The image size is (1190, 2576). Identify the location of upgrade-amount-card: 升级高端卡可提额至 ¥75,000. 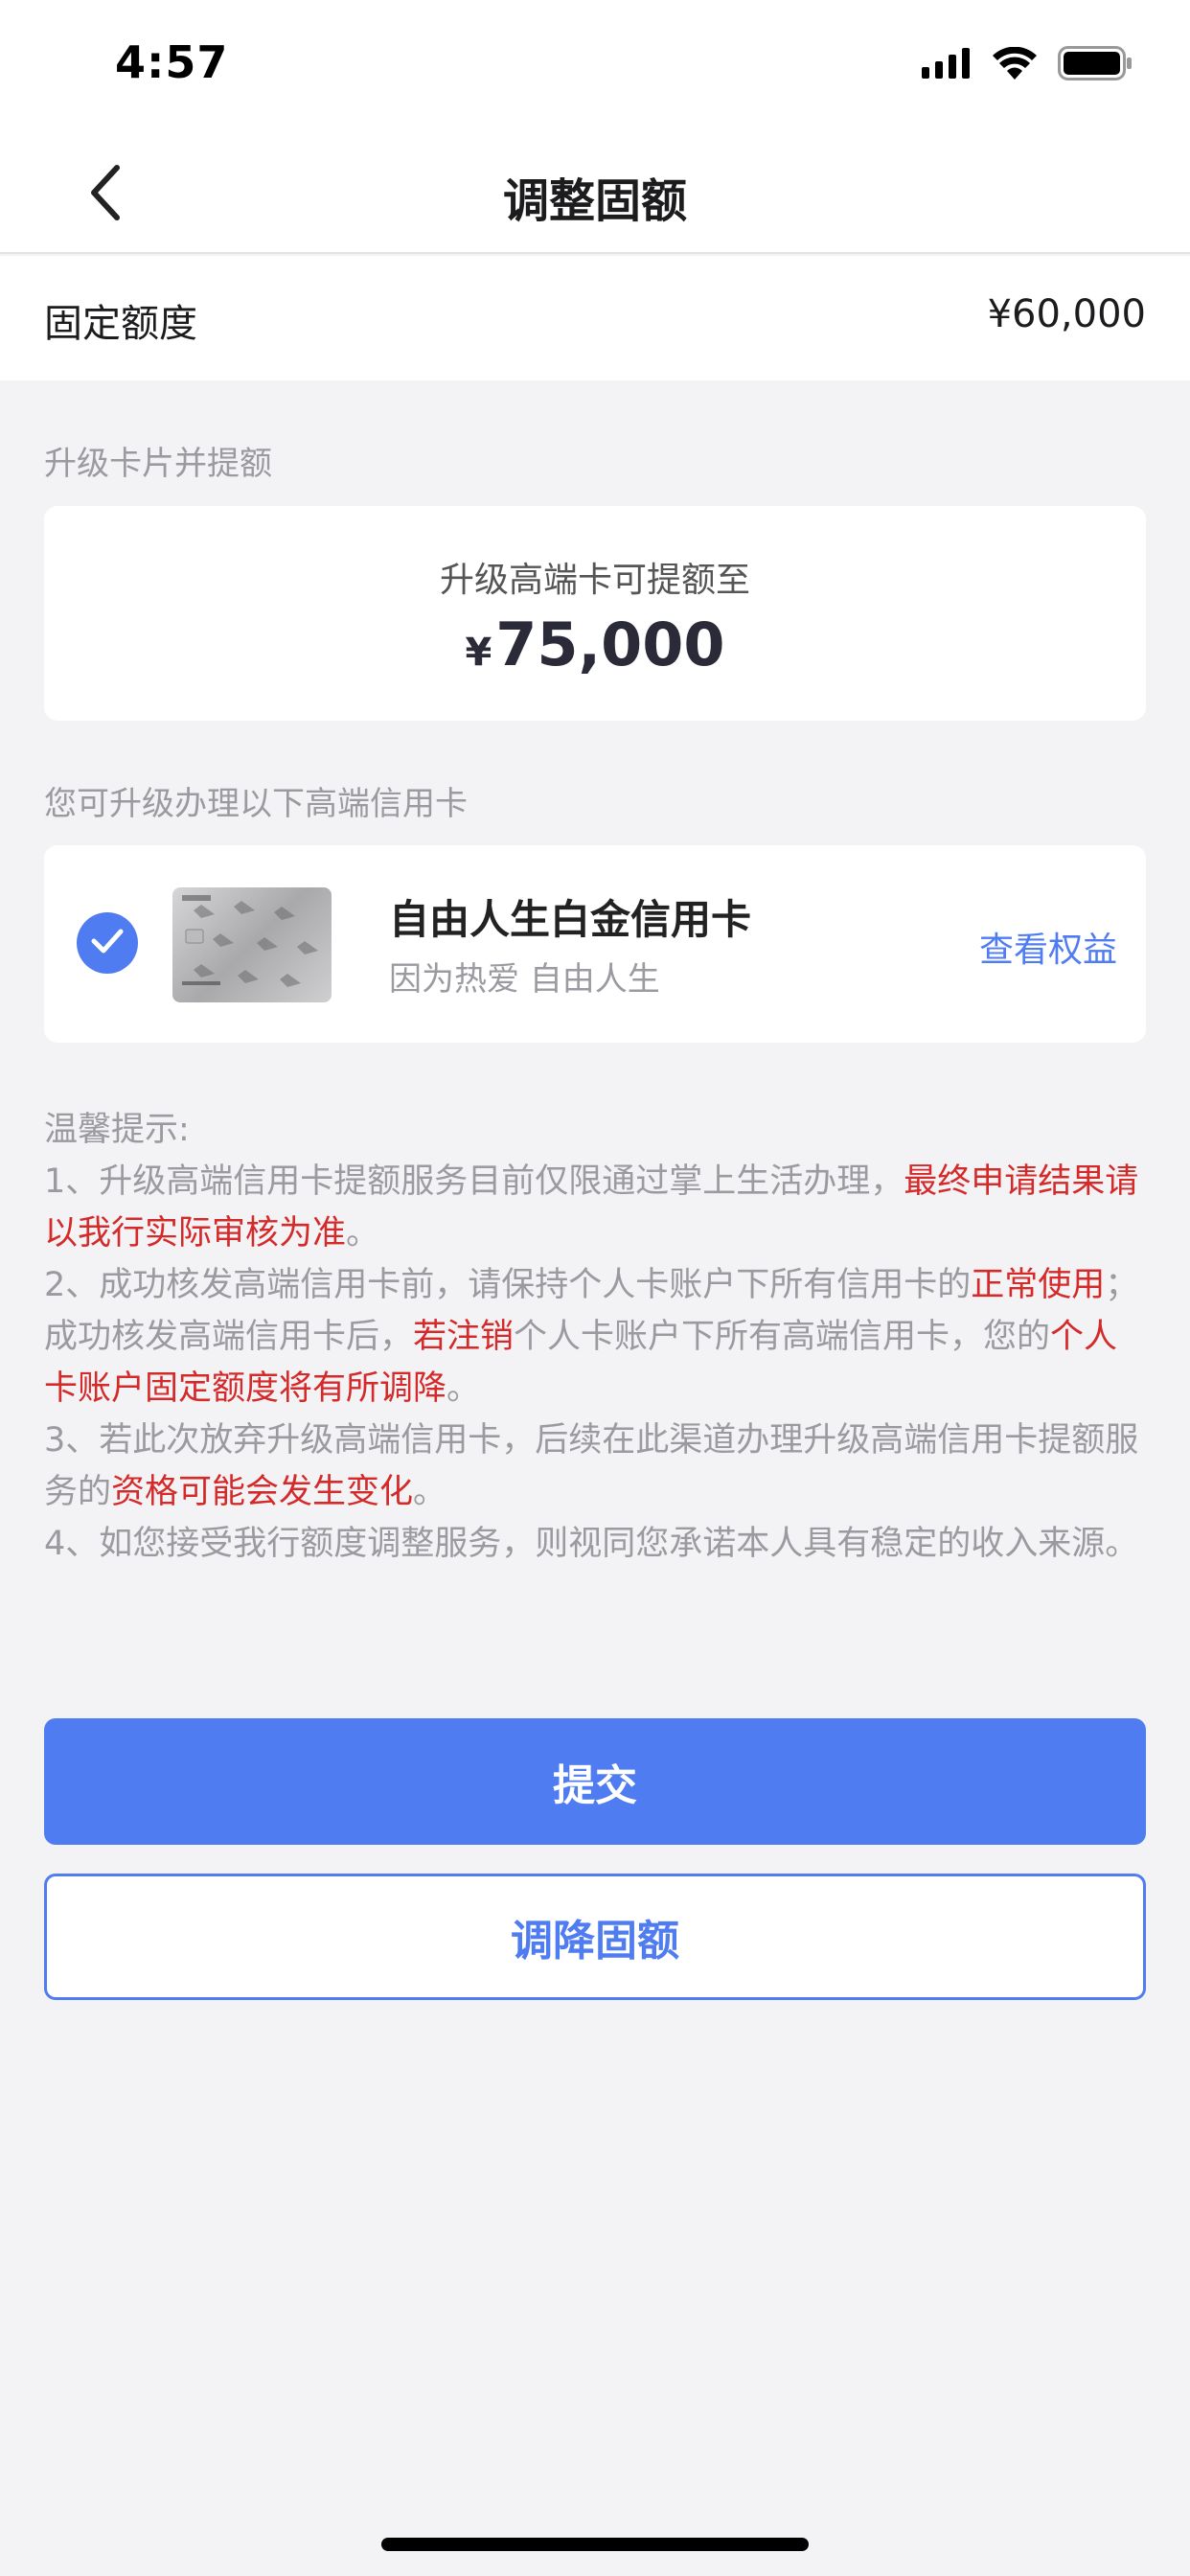
(595, 613).